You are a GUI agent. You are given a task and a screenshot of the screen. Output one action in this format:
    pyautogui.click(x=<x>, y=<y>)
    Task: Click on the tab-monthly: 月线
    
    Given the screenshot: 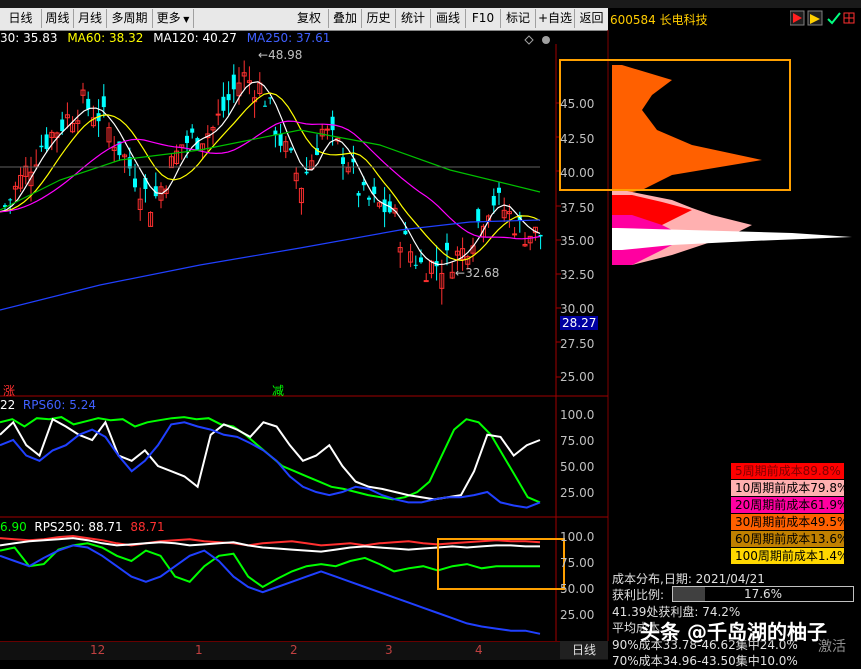 What is the action you would take?
    pyautogui.click(x=90, y=18)
    